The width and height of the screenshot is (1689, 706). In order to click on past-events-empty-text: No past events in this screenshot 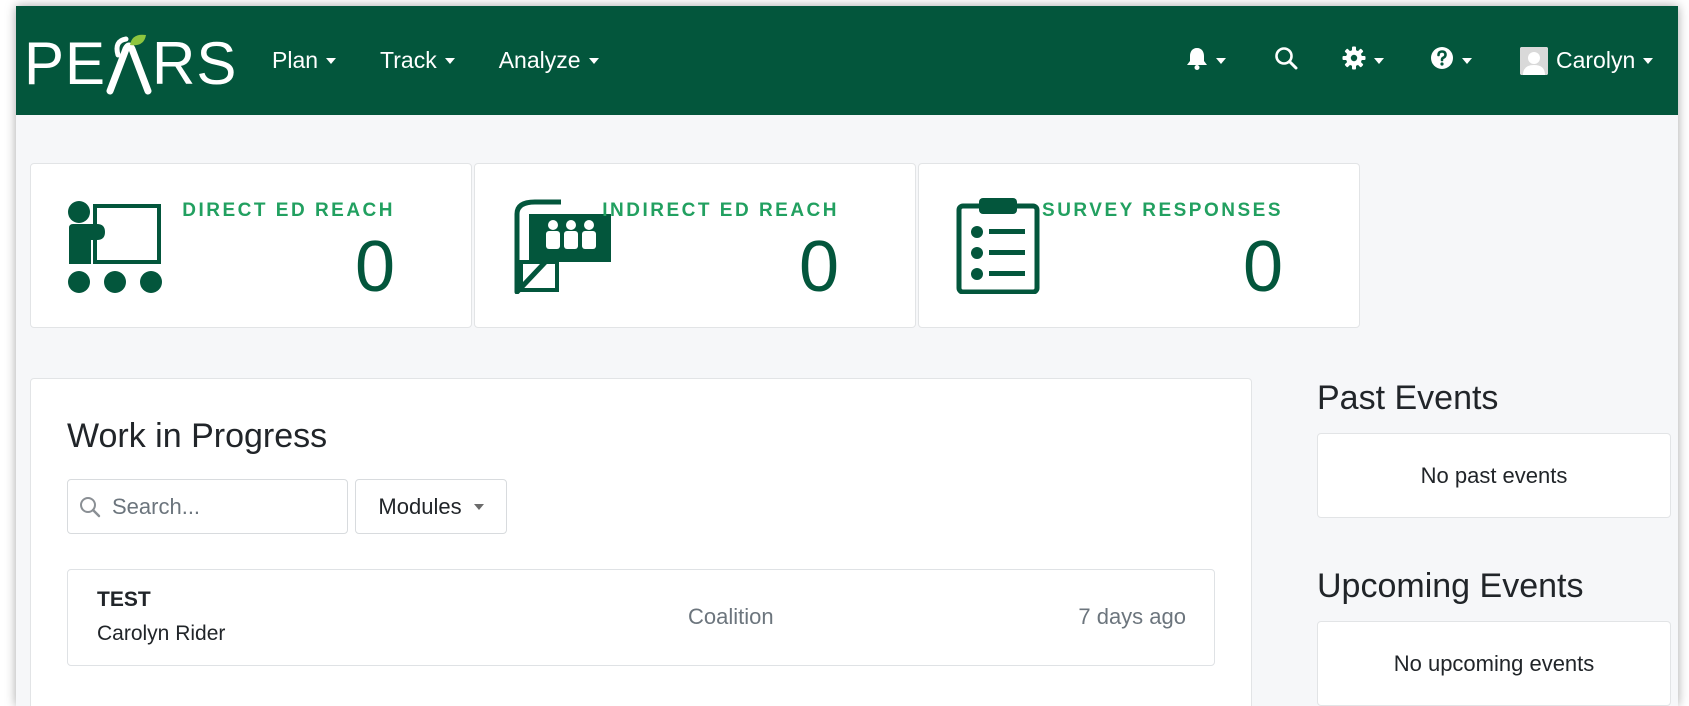, I will do `click(1494, 475)`.